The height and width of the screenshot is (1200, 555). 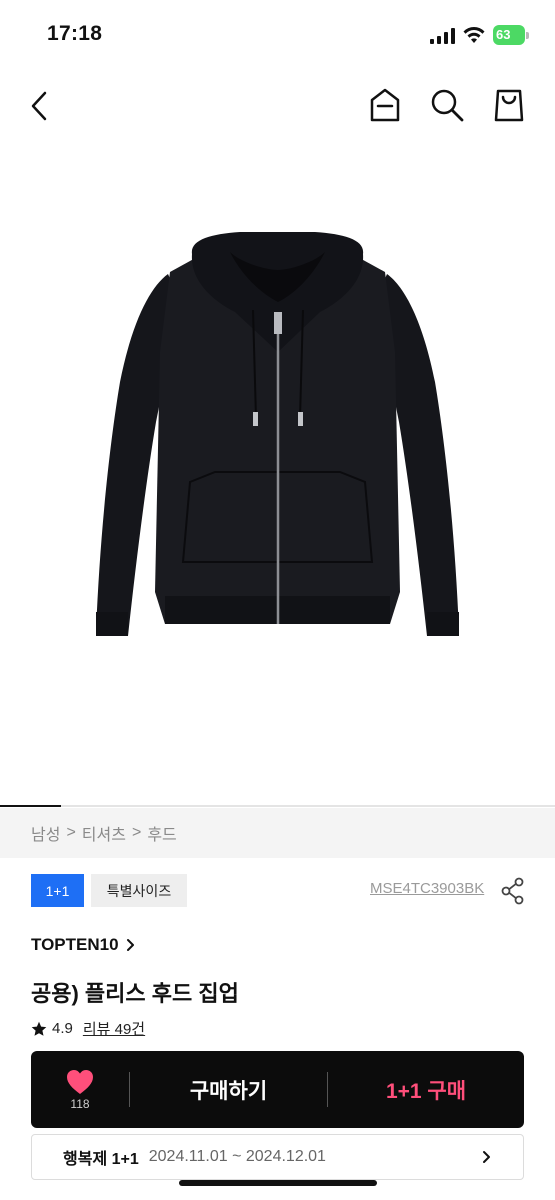 I want to click on promo-tag: 1+1, so click(x=57, y=890).